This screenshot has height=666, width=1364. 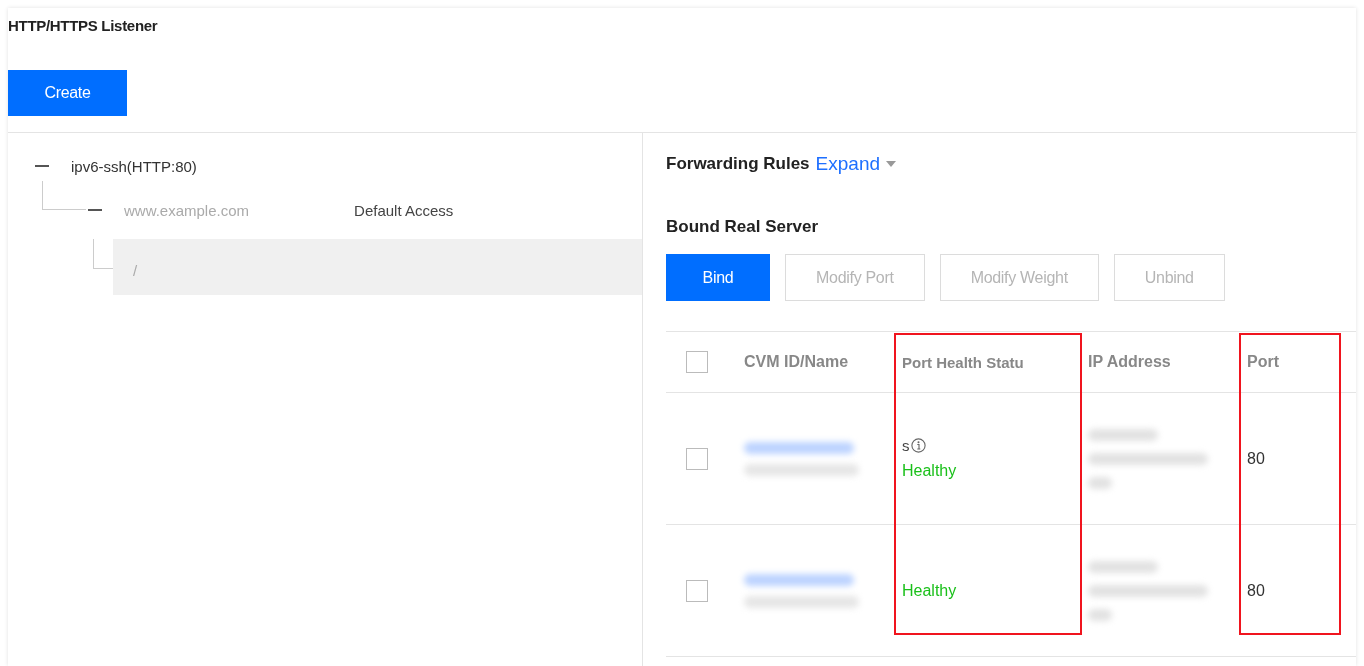 I want to click on info-icon, so click(x=918, y=445).